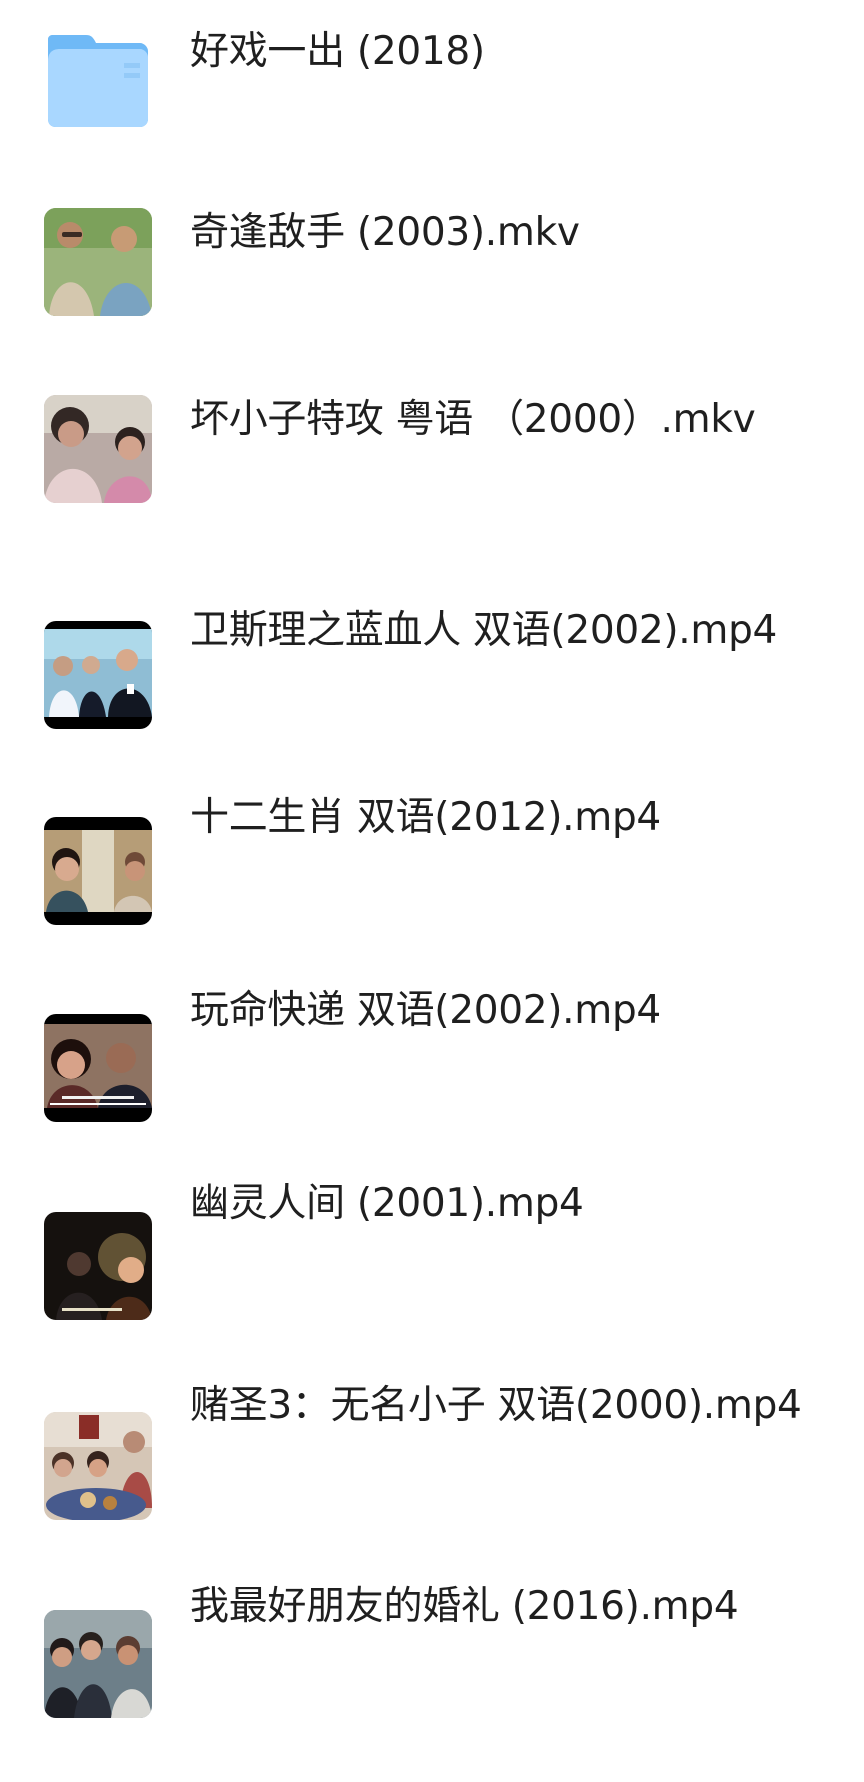  Describe the element at coordinates (432, 1483) in the screenshot. I see `file-row-video: 赌圣3：无名小子 双语(2000).mp4` at that location.